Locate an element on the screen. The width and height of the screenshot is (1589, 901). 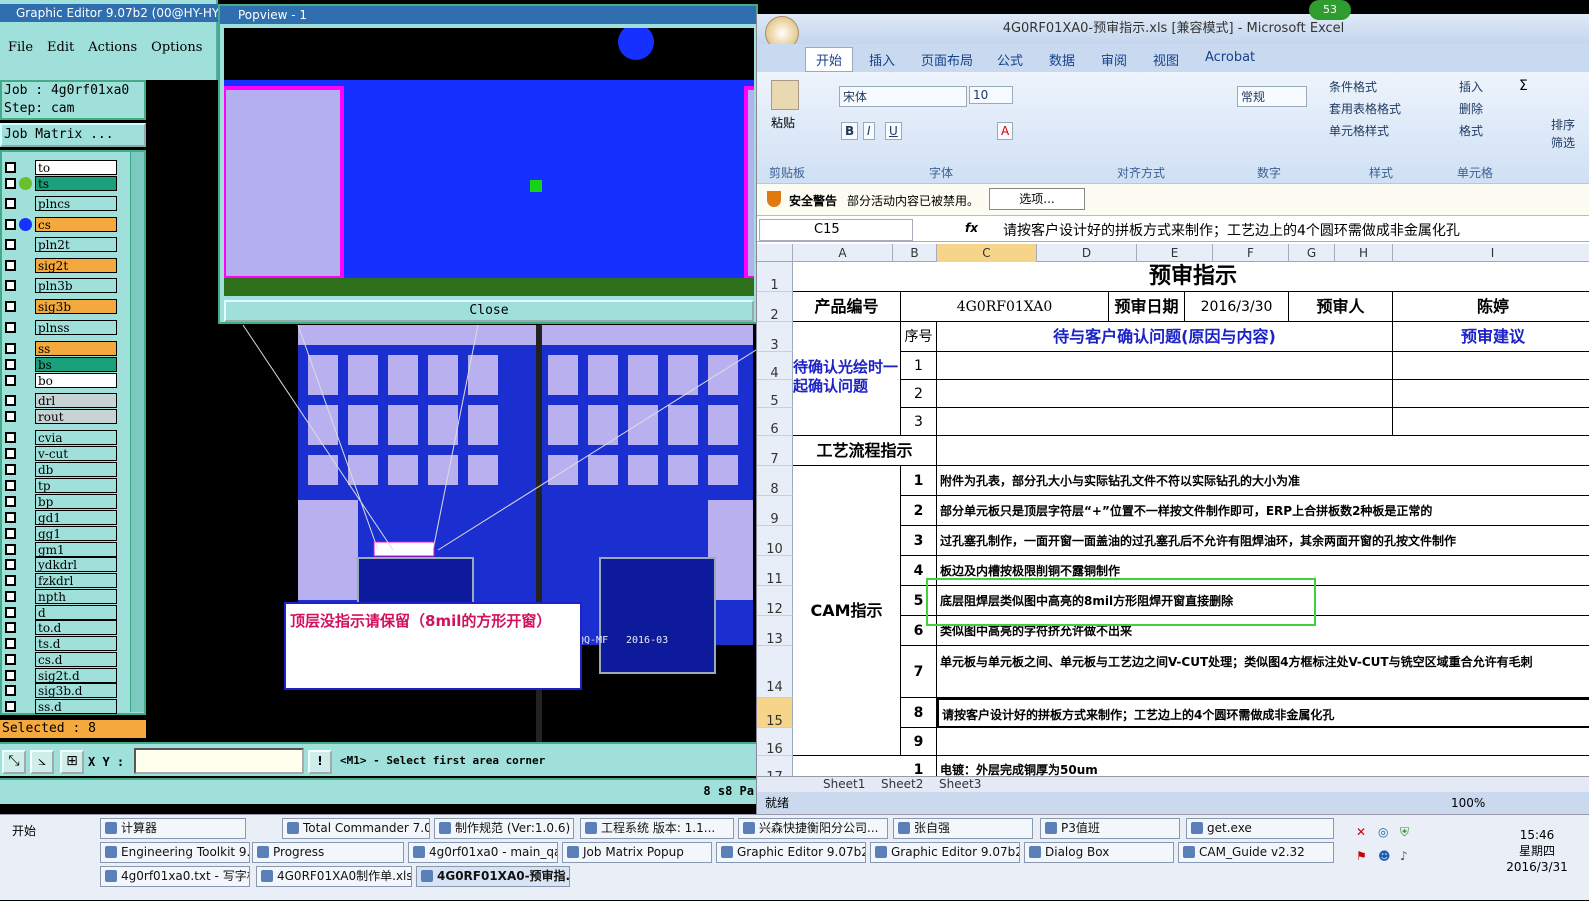
formula-input: 请按客户设计好的拼板方式来制作；工艺边上的4个圆环需做成非金属化孔 is located at coordinates (1231, 230).